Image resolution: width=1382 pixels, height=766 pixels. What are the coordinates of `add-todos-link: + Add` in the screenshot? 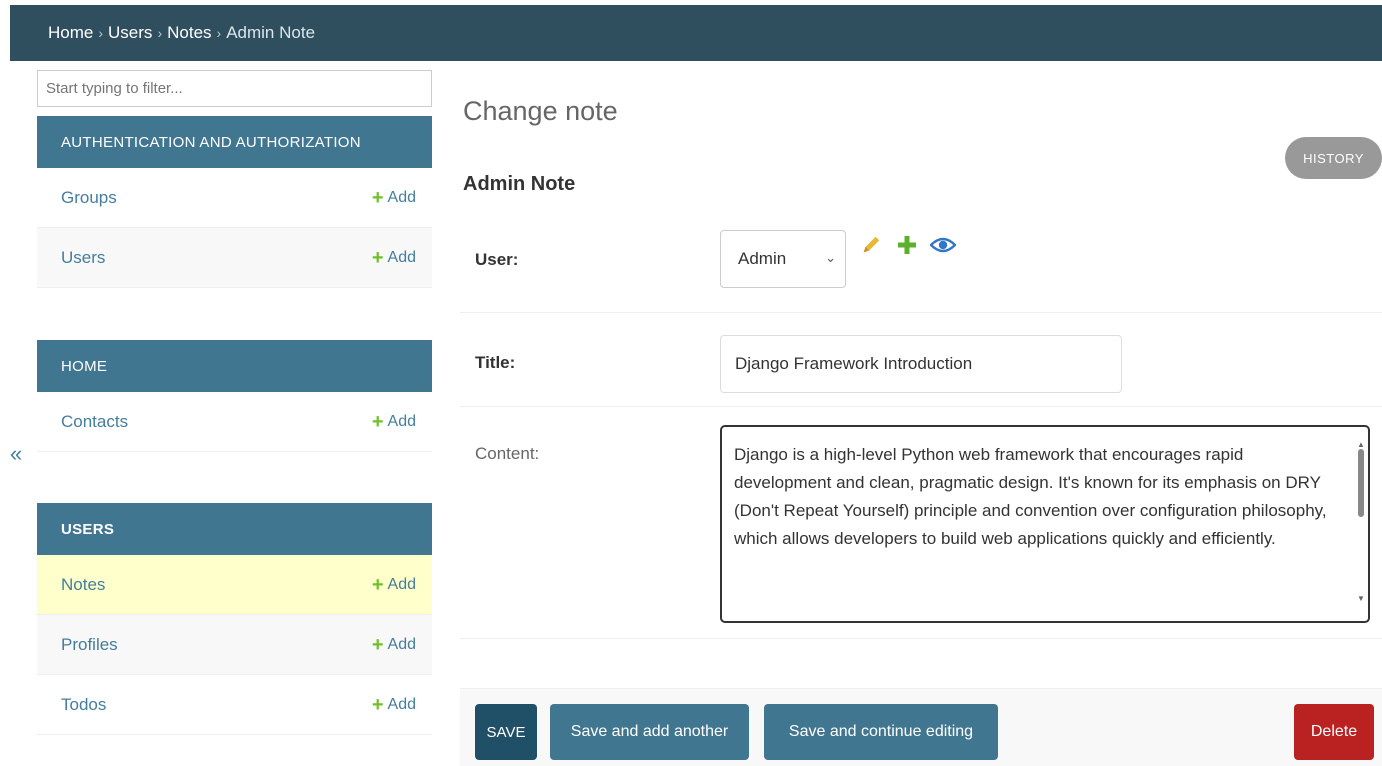 It's located at (394, 705).